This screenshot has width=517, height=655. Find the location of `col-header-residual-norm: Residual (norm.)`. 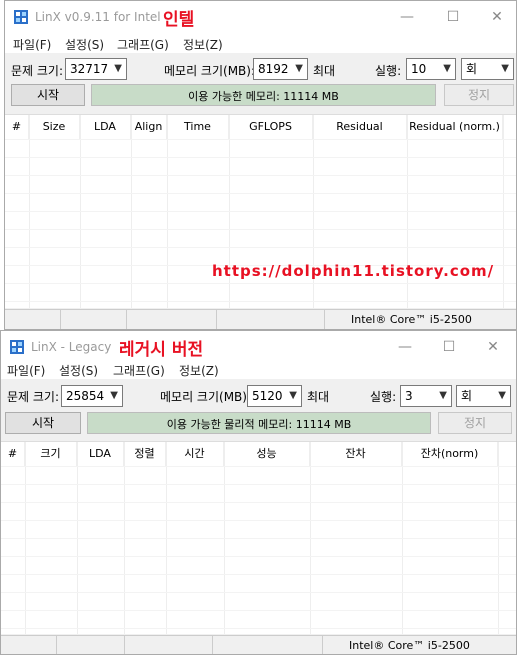

col-header-residual-norm: Residual (norm.) is located at coordinates (455, 127).